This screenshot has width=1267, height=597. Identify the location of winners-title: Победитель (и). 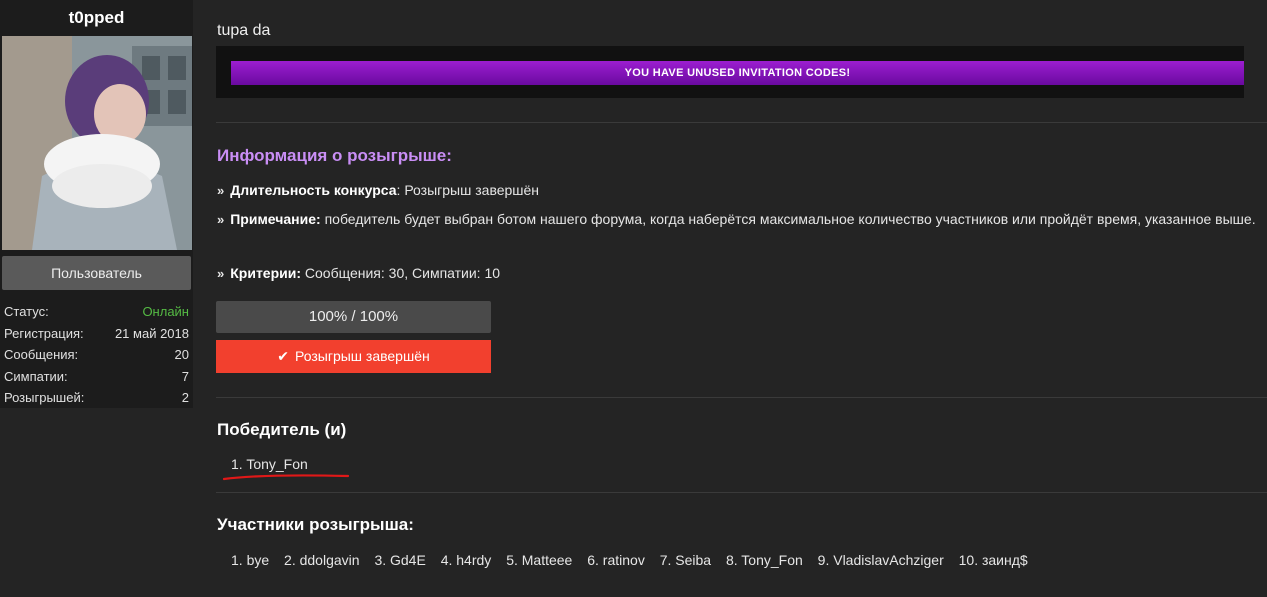
(282, 429).